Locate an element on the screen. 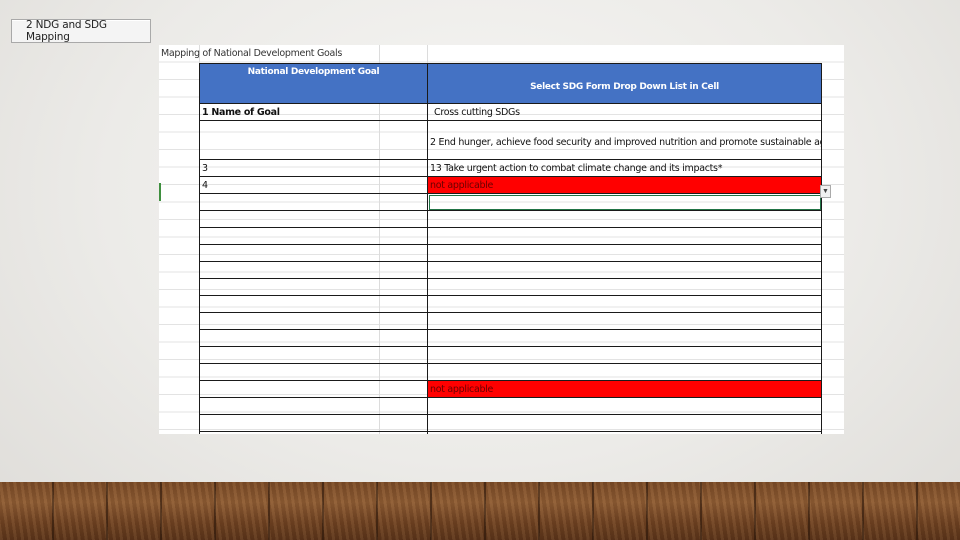  header-national-goal: National Development Goal is located at coordinates (313, 83).